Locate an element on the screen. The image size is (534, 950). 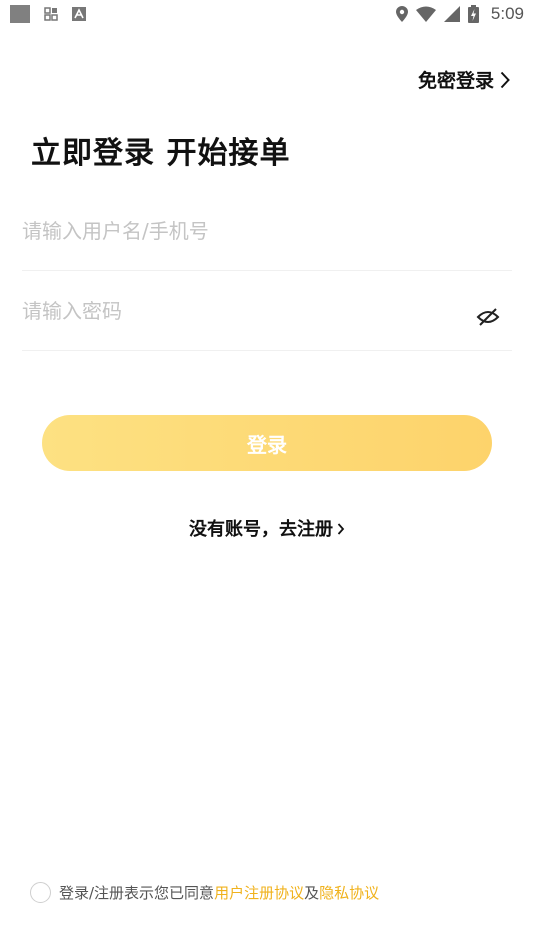
user-agreement-link: 用户注册协议 is located at coordinates (259, 892).